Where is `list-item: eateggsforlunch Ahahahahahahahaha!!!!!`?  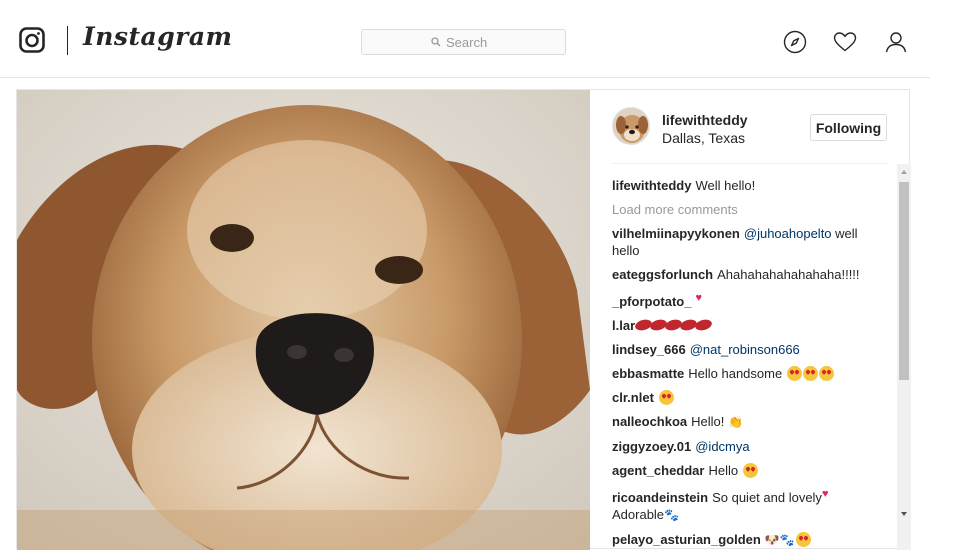
list-item: eateggsforlunch Ahahahahahahahaha!!!!! is located at coordinates (750, 274).